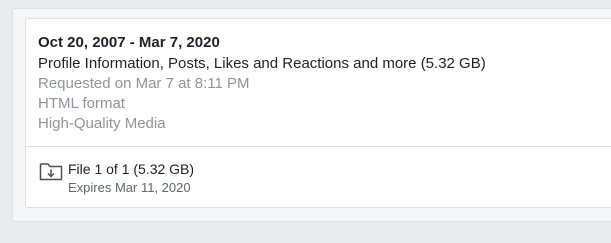 Image resolution: width=611 pixels, height=243 pixels. I want to click on archive-format: HTML format, so click(81, 103).